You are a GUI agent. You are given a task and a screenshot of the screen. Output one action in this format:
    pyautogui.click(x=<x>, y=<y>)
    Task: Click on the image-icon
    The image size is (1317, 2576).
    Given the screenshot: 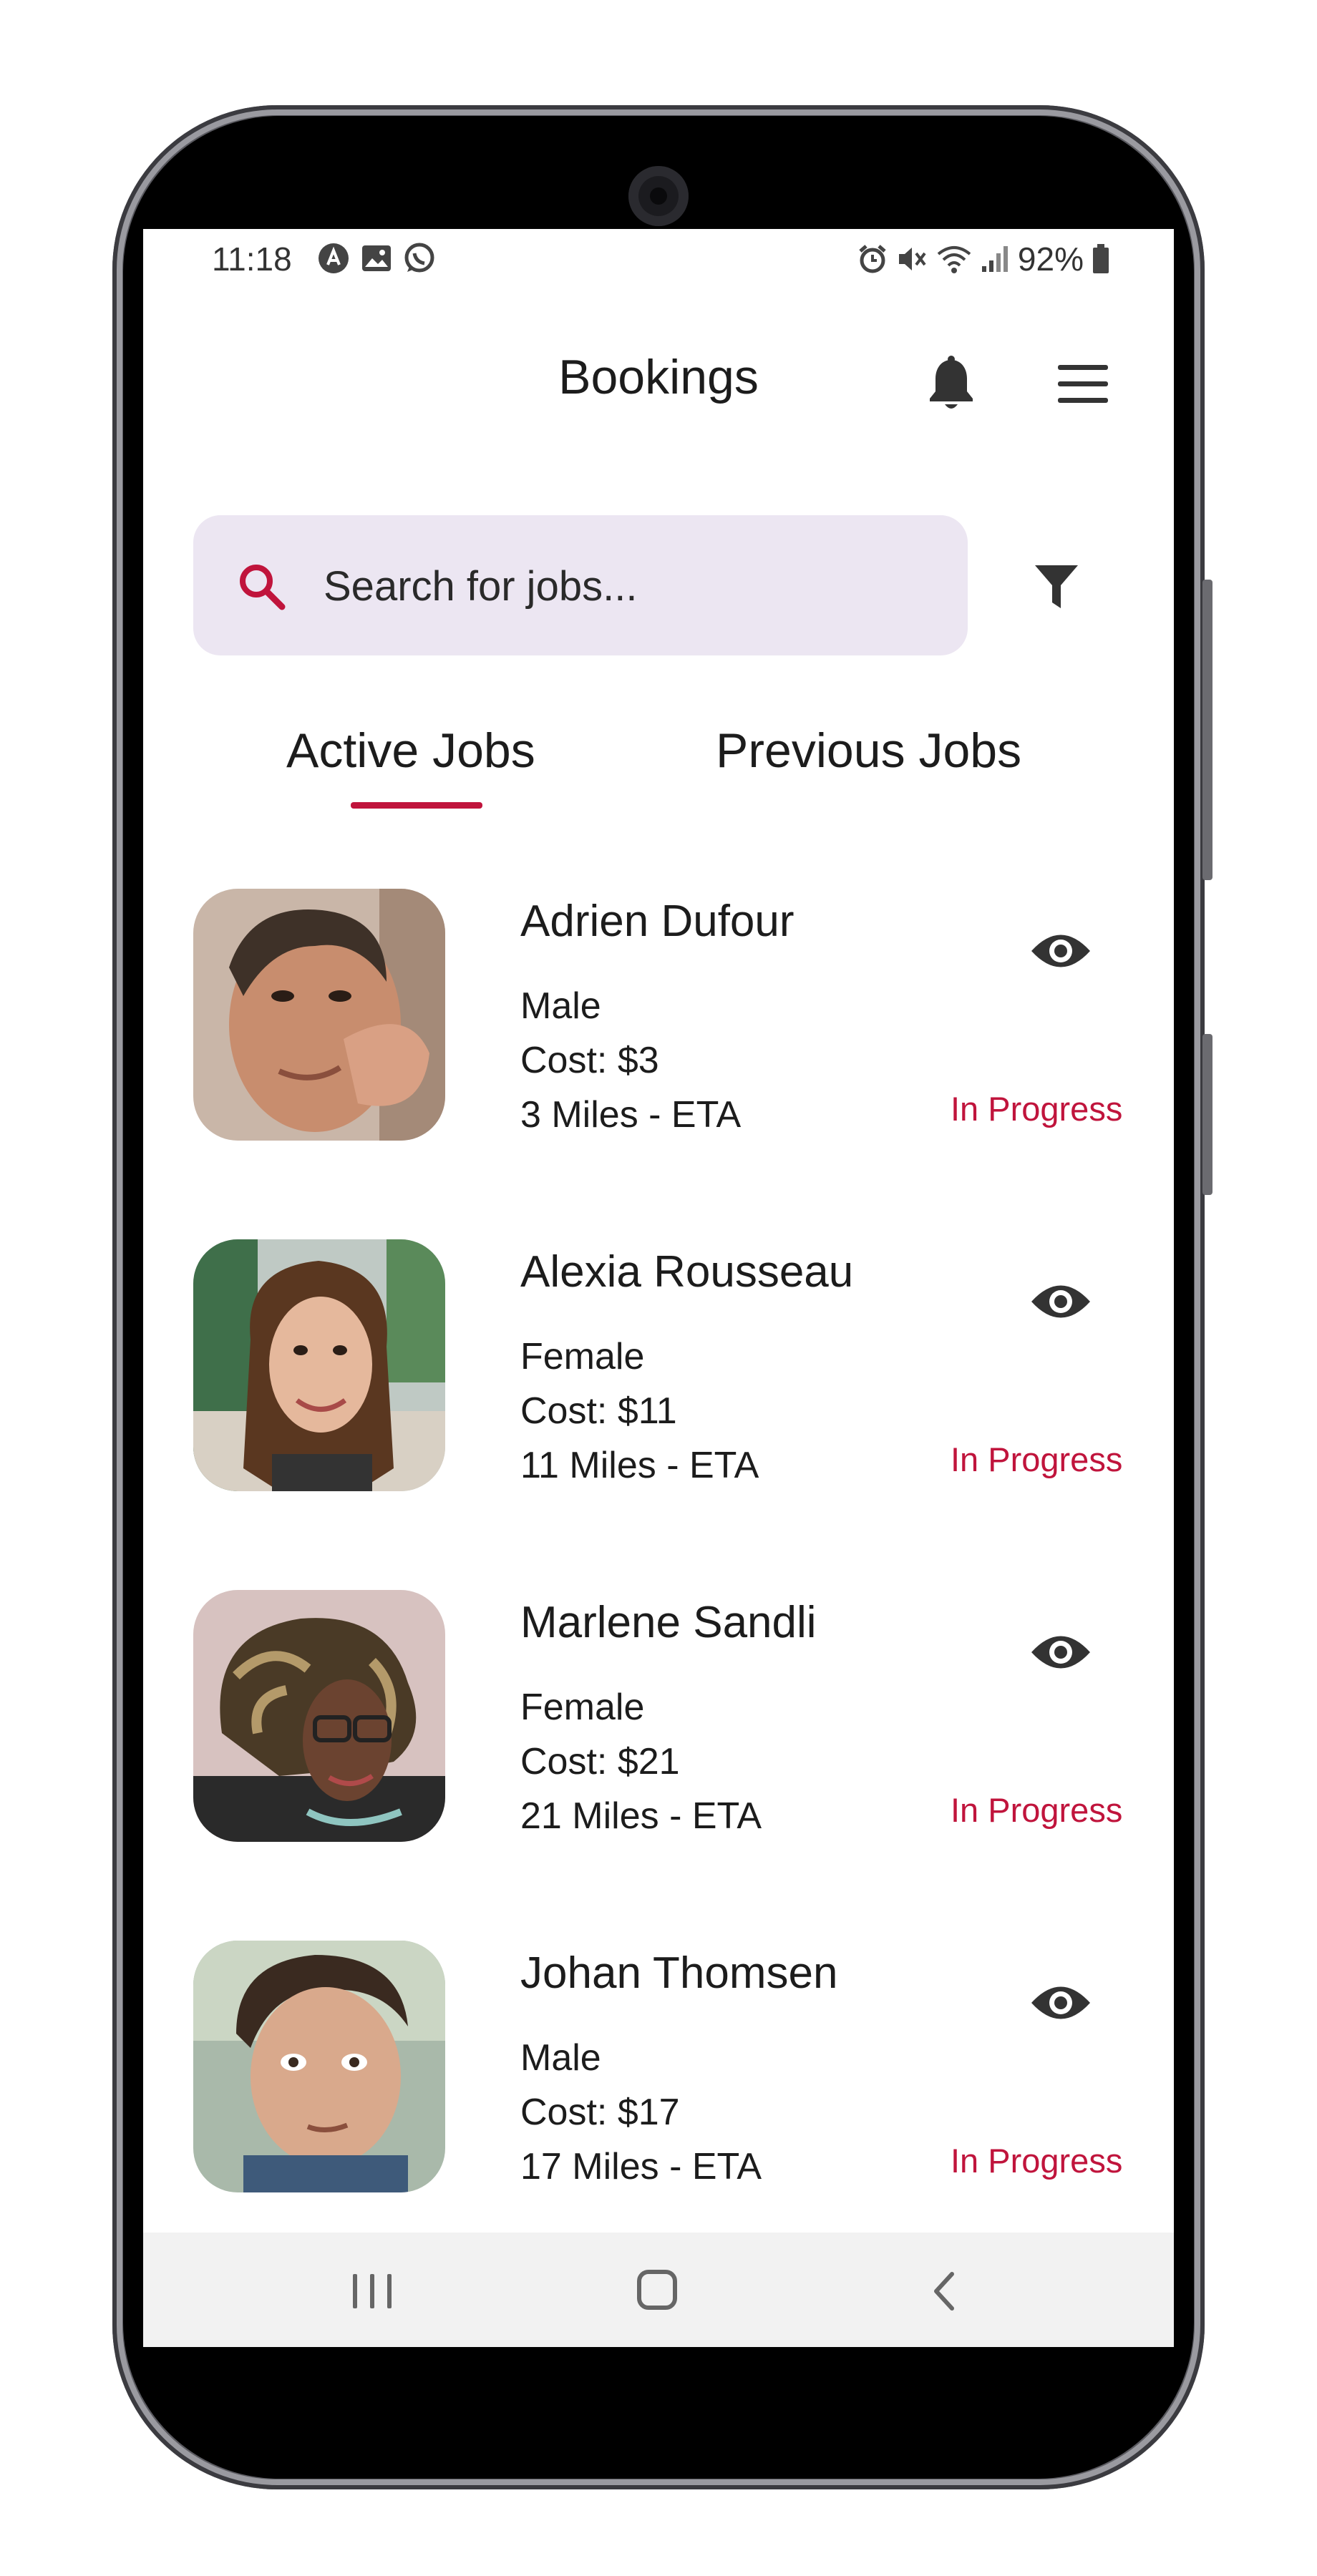 What is the action you would take?
    pyautogui.click(x=376, y=258)
    